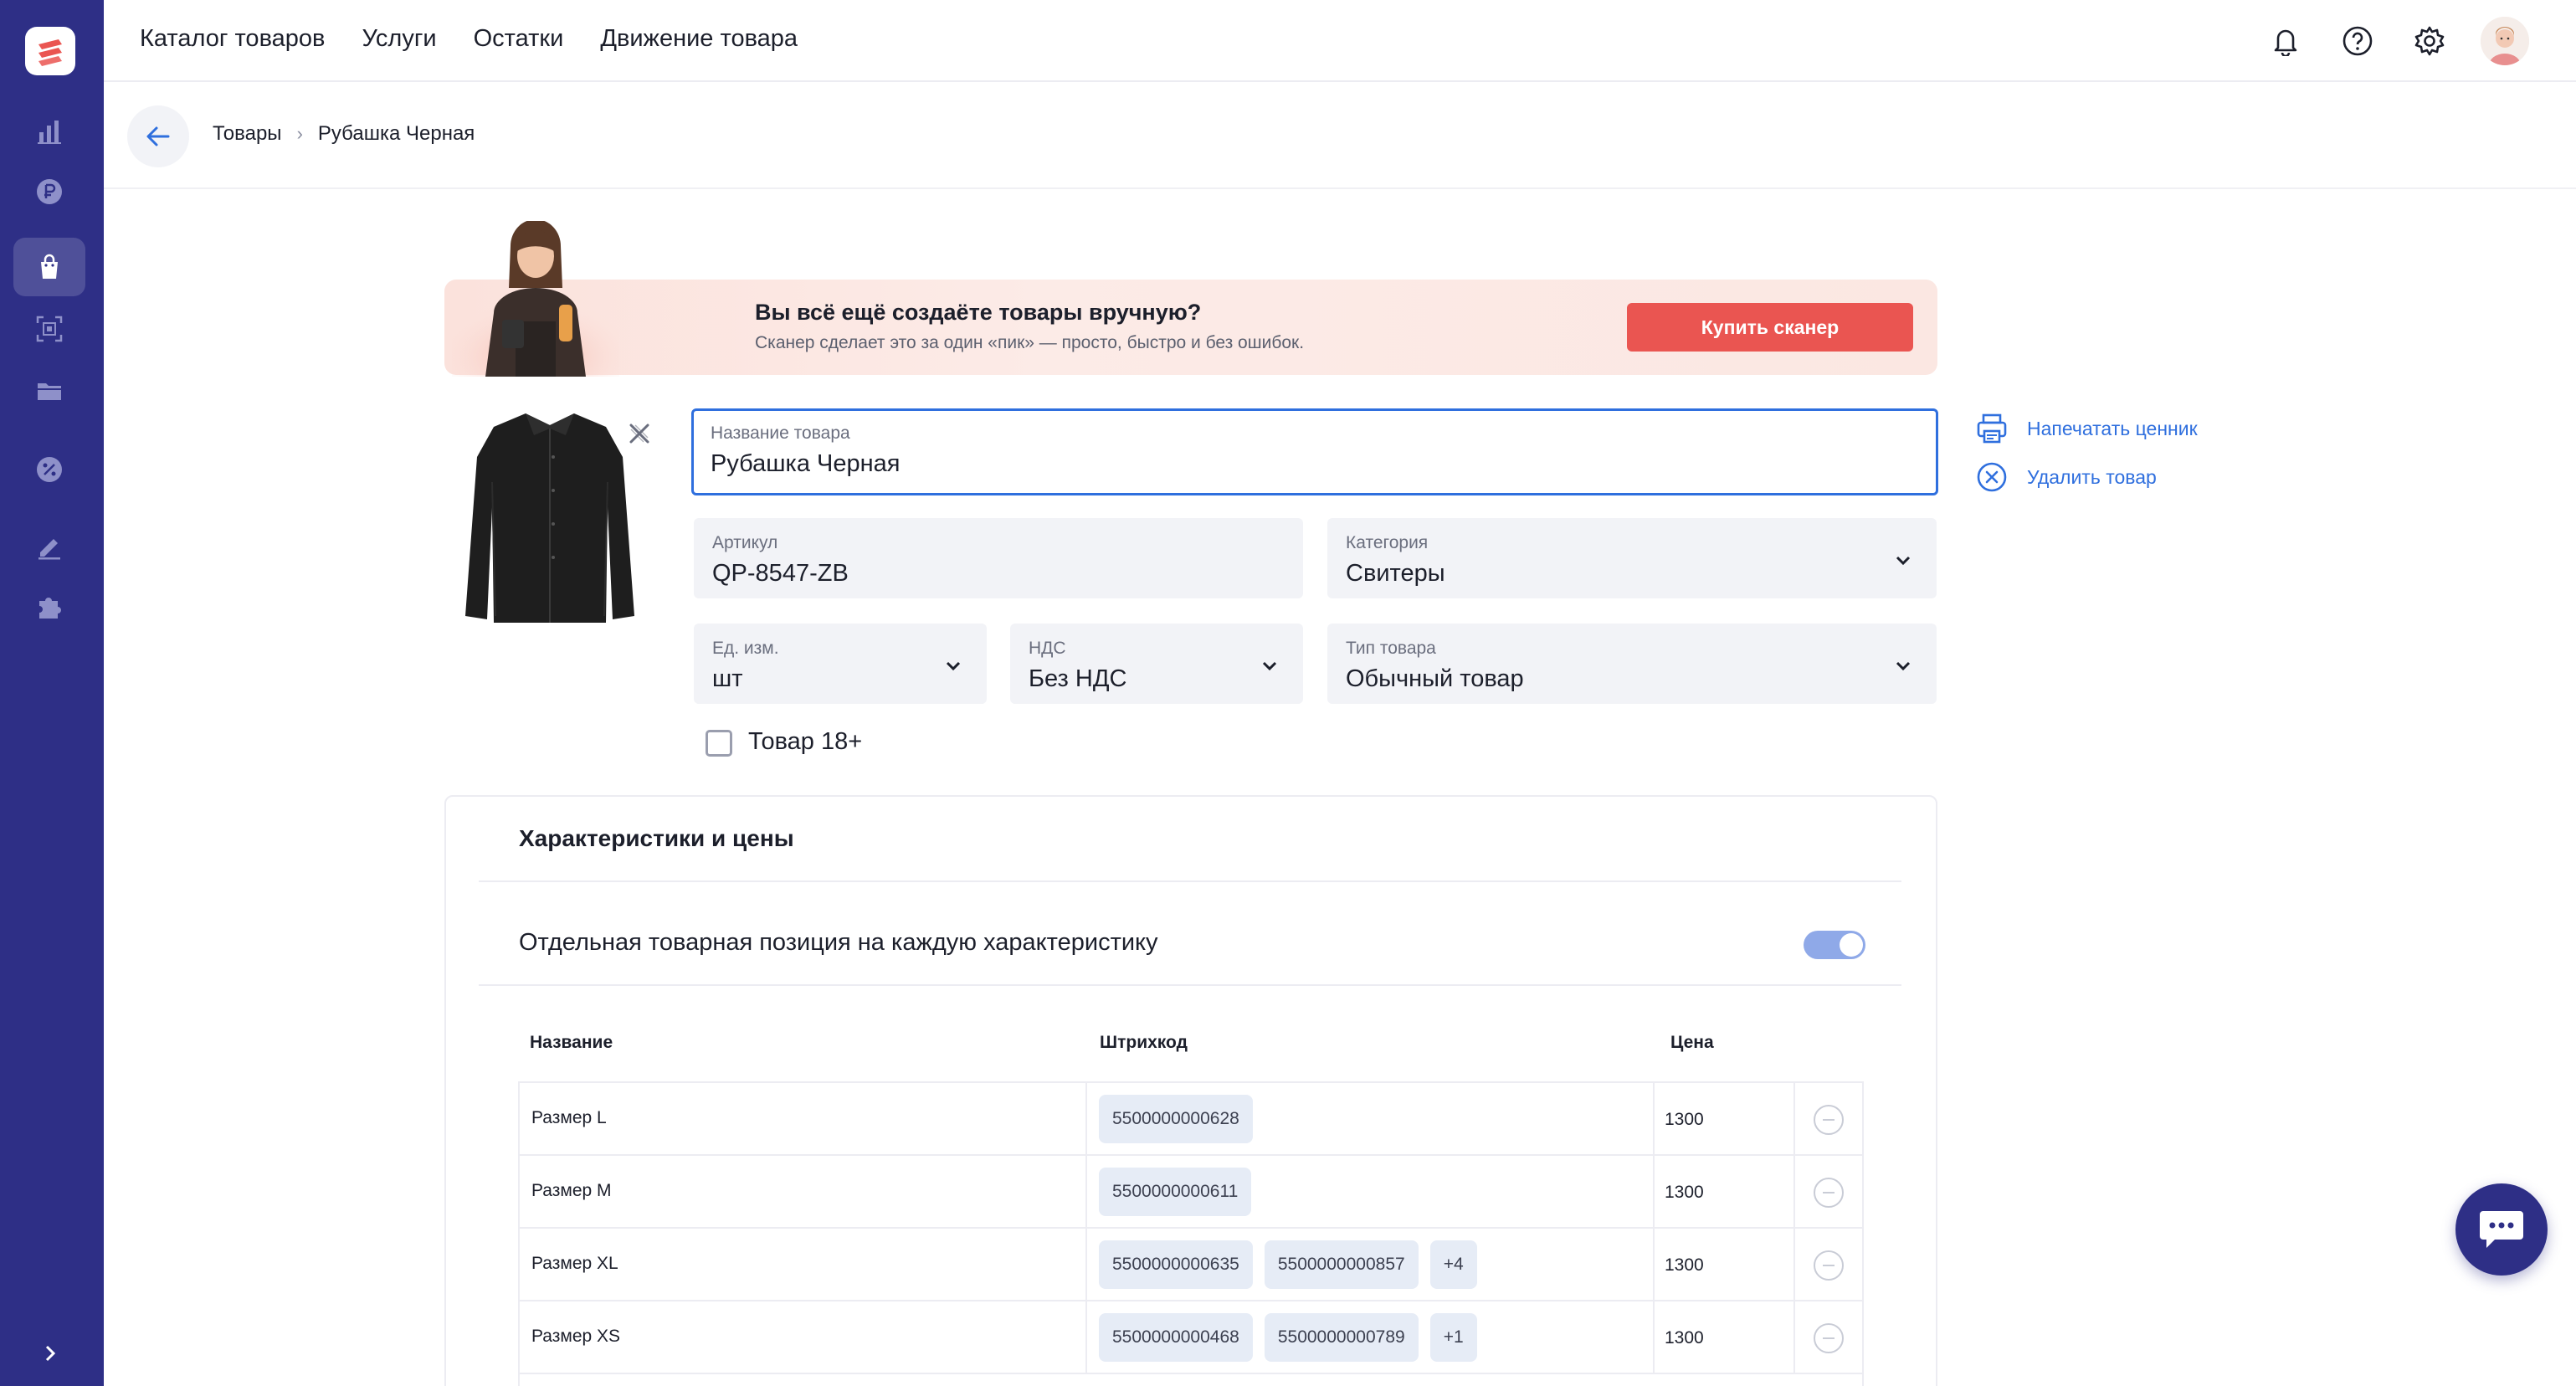  What do you see at coordinates (1176, 1264) in the screenshot?
I see `barcode-chip: 5500000000635` at bounding box center [1176, 1264].